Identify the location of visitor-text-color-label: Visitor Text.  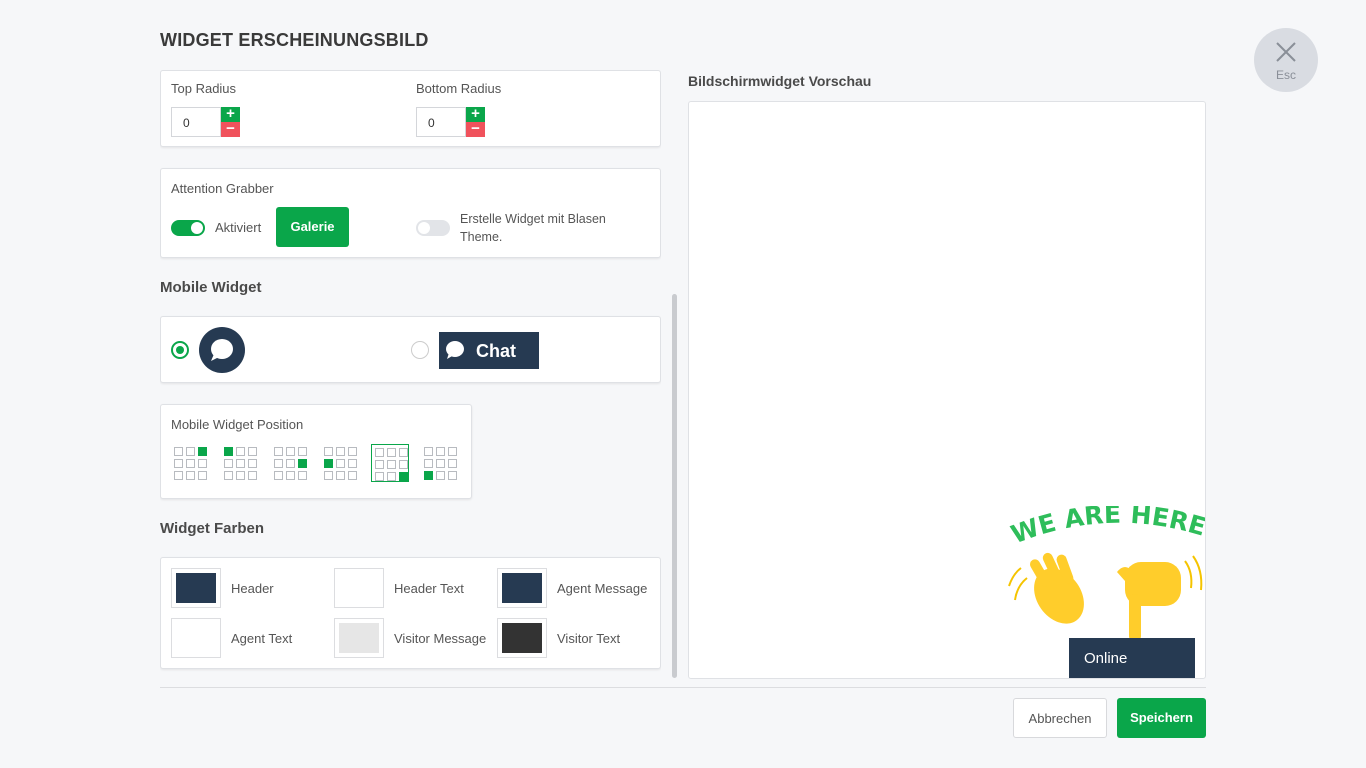
(589, 638).